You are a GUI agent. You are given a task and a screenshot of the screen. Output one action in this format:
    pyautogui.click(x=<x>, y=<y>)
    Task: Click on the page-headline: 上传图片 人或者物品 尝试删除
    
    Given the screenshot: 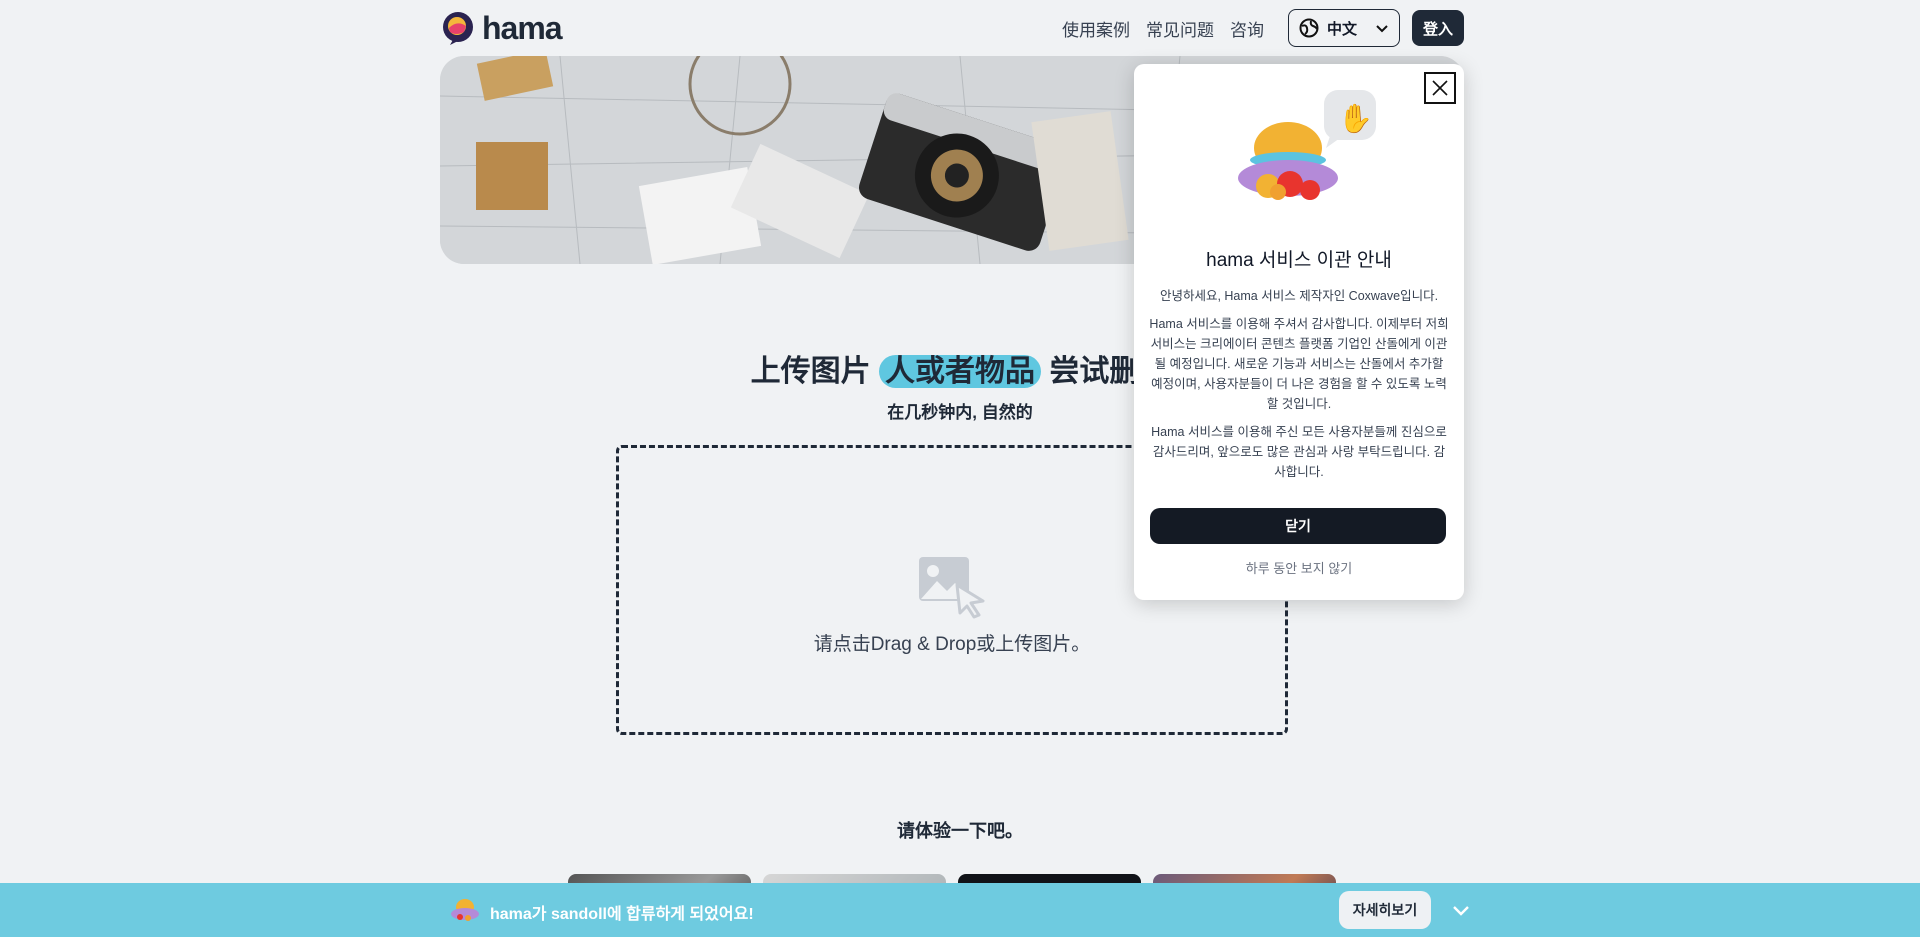 What is the action you would take?
    pyautogui.click(x=960, y=371)
    